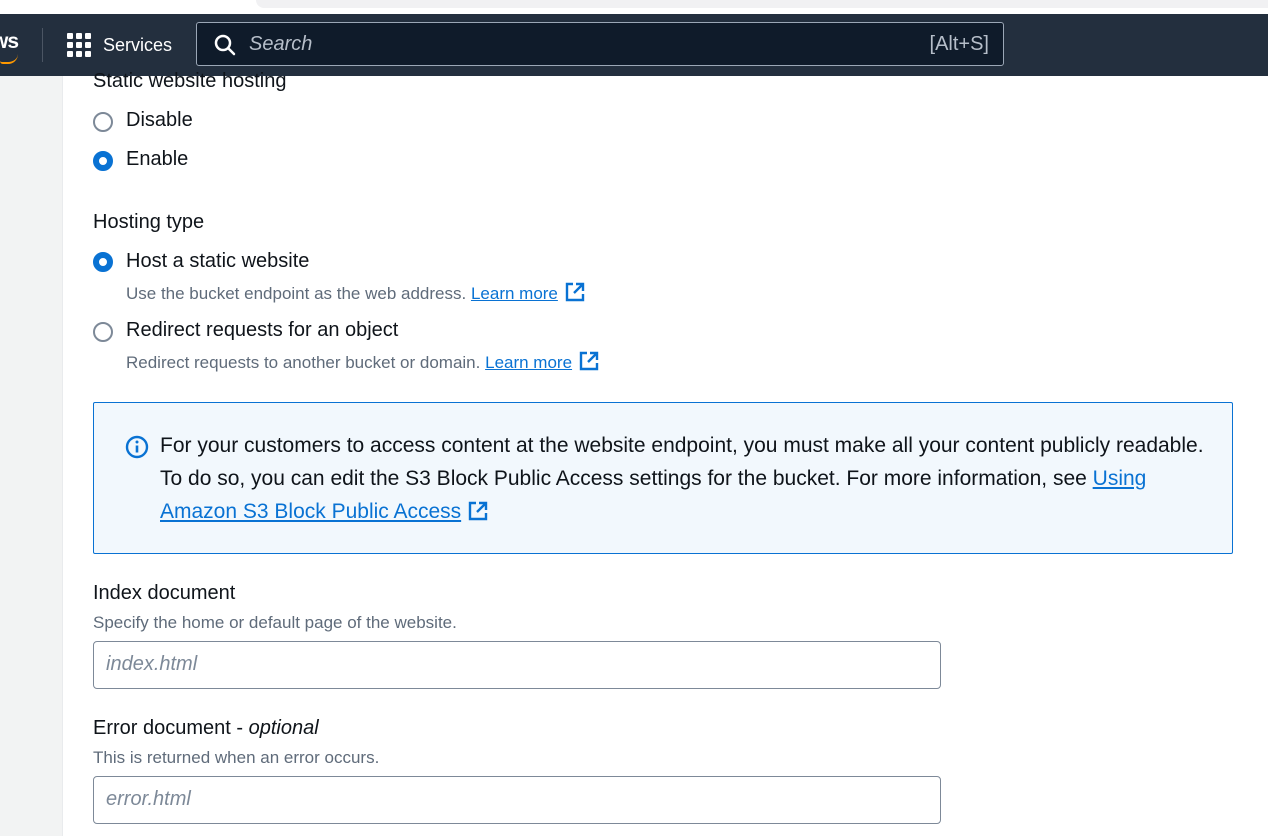  What do you see at coordinates (137, 447) in the screenshot?
I see `info-icon` at bounding box center [137, 447].